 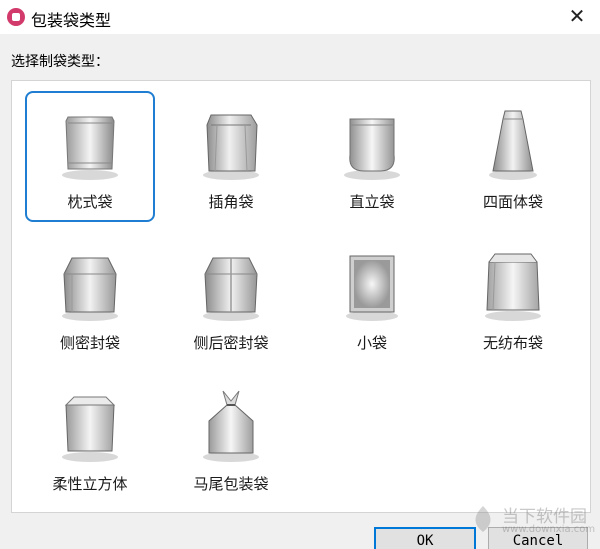 What do you see at coordinates (90, 484) in the screenshot?
I see `tile-label: 柔性立方体` at bounding box center [90, 484].